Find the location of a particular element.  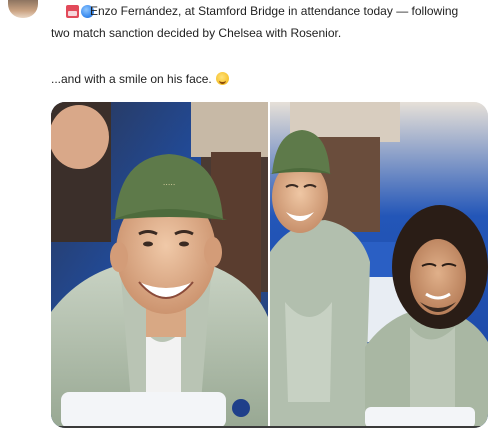

tweet-text-line-3-text: ...and with a smile on his face. is located at coordinates (131, 79).